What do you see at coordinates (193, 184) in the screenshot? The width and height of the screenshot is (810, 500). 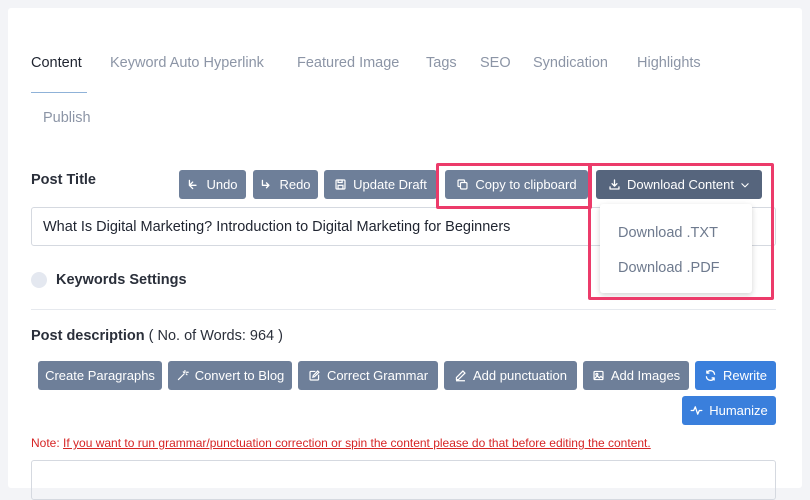 I see `undo-icon` at bounding box center [193, 184].